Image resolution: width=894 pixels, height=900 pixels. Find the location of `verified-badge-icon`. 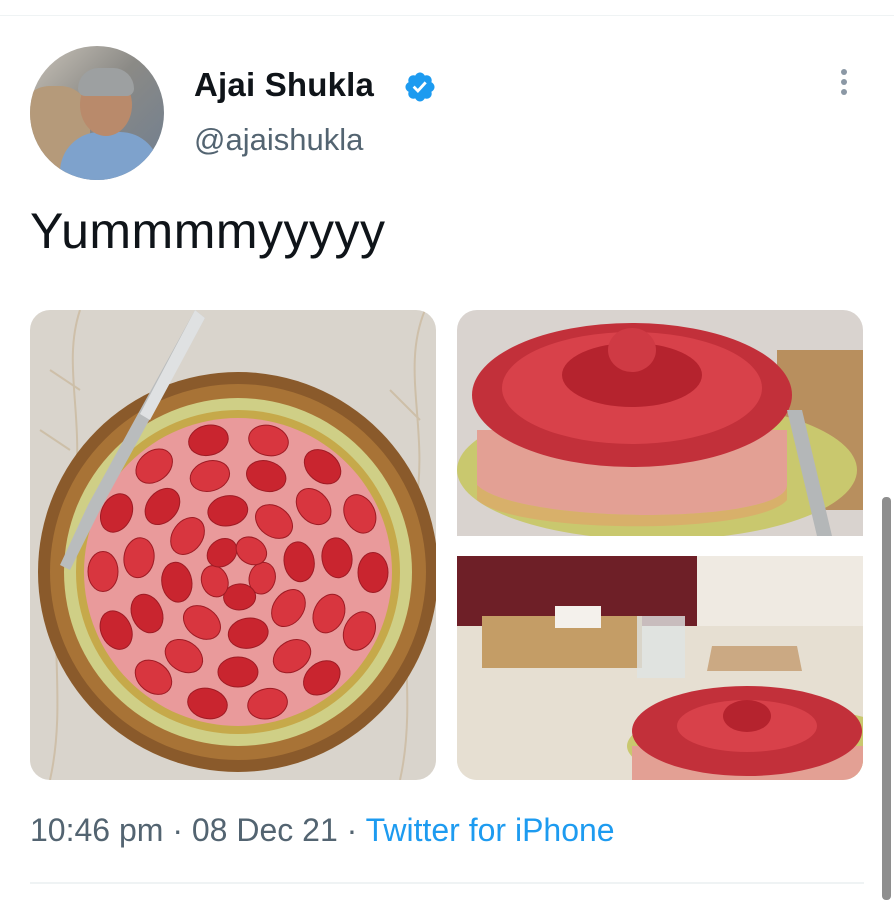

verified-badge-icon is located at coordinates (420, 87).